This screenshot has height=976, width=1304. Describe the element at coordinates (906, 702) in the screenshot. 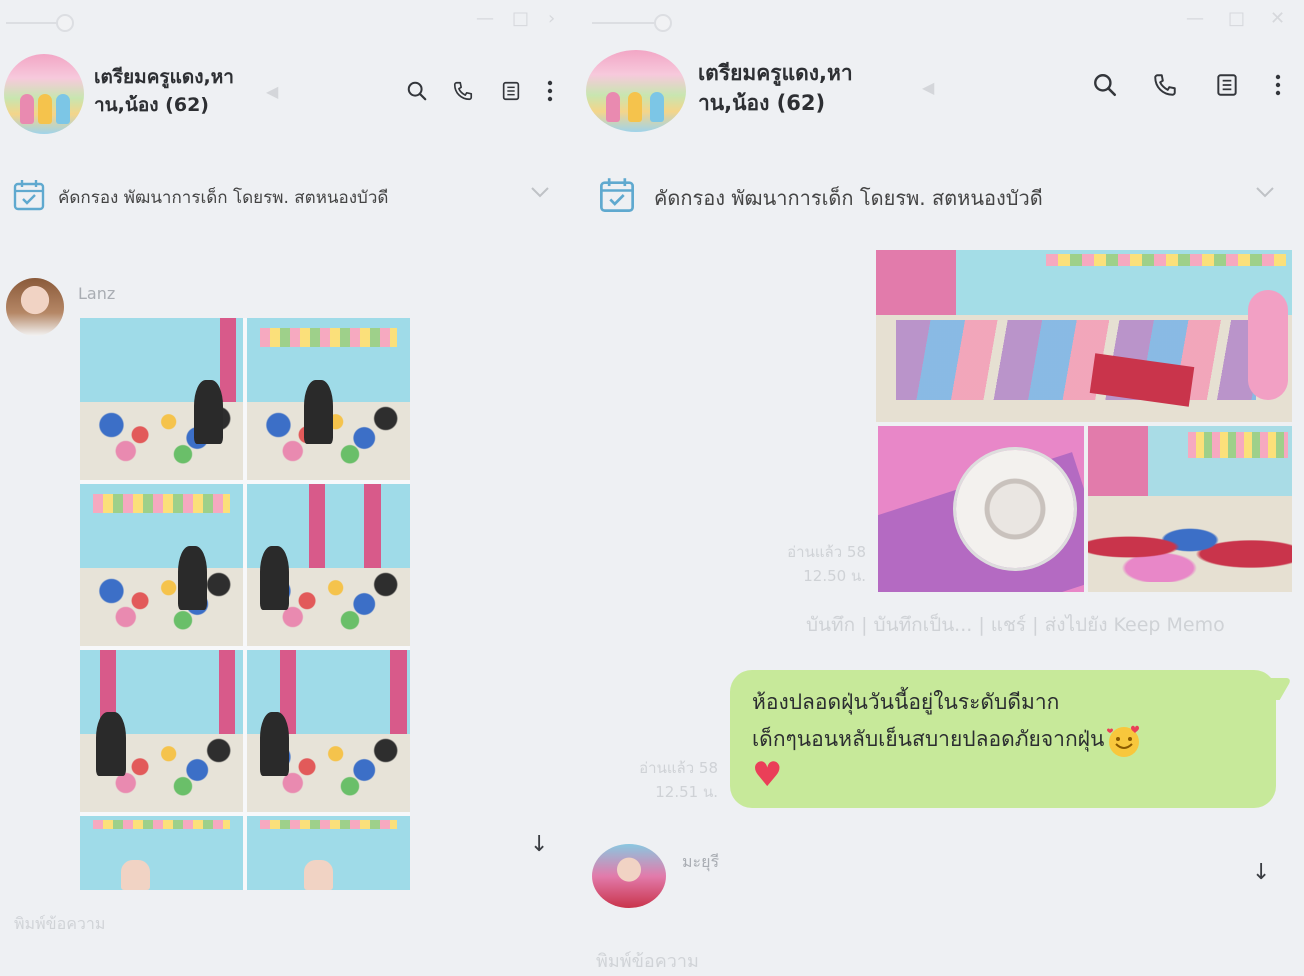

I see `message-line1: ห้องปลอดฝุ่นวันนี้อยู่ในระดับดีมาก` at that location.